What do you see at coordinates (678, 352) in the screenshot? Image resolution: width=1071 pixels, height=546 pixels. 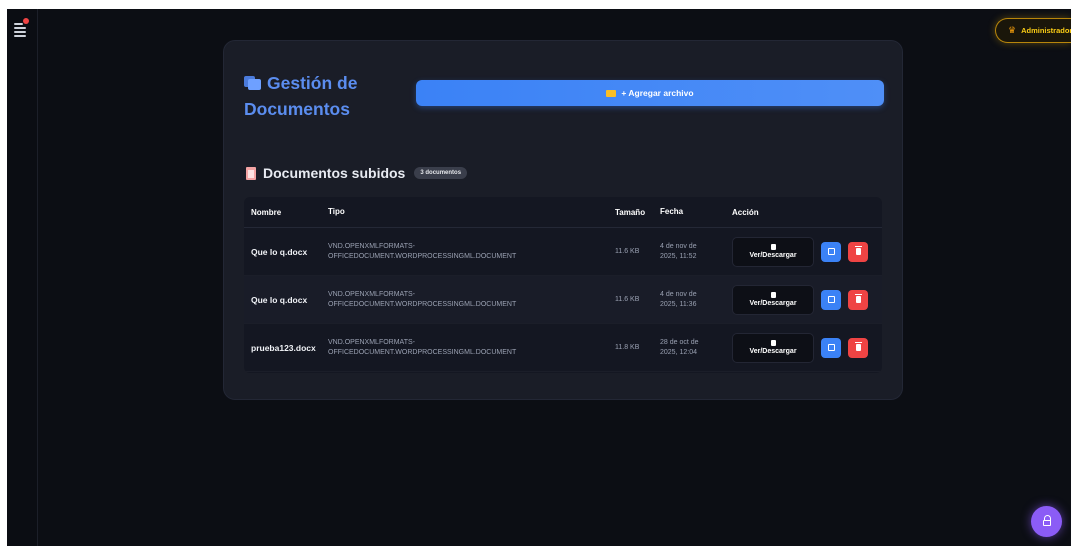 I see `file-date-line2: 2025, 12:04` at bounding box center [678, 352].